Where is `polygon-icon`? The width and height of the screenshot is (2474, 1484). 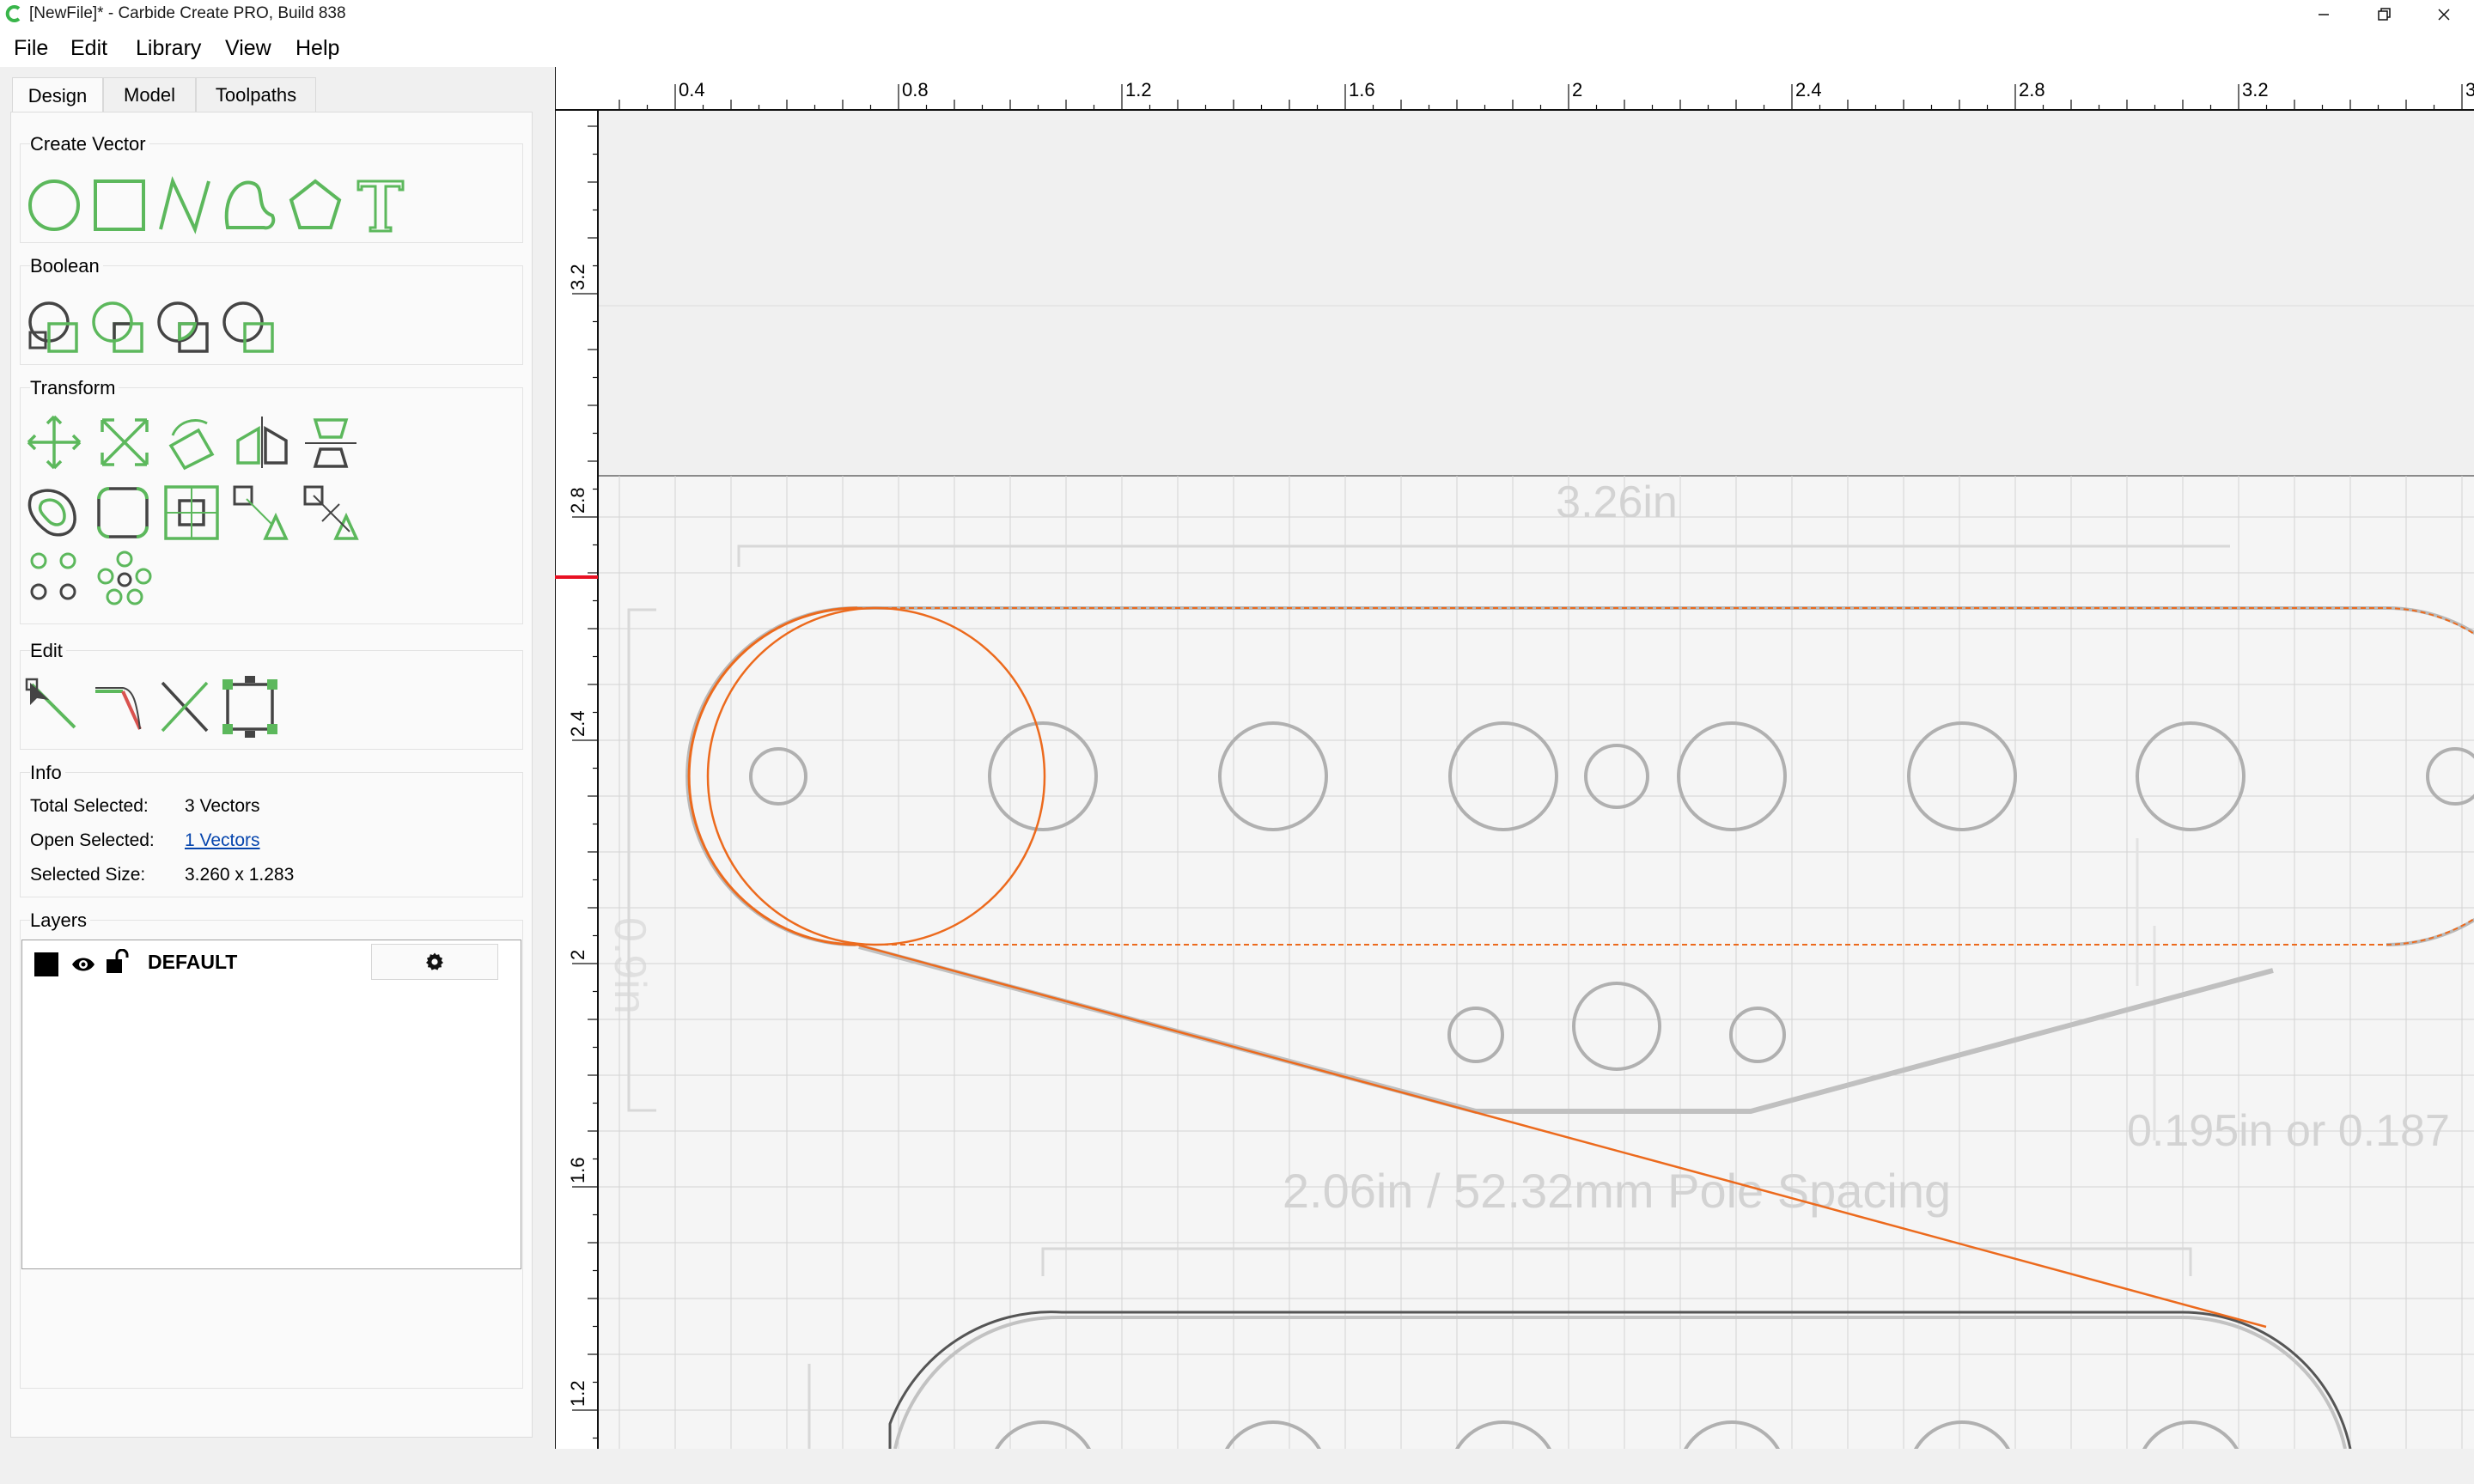 polygon-icon is located at coordinates (315, 204).